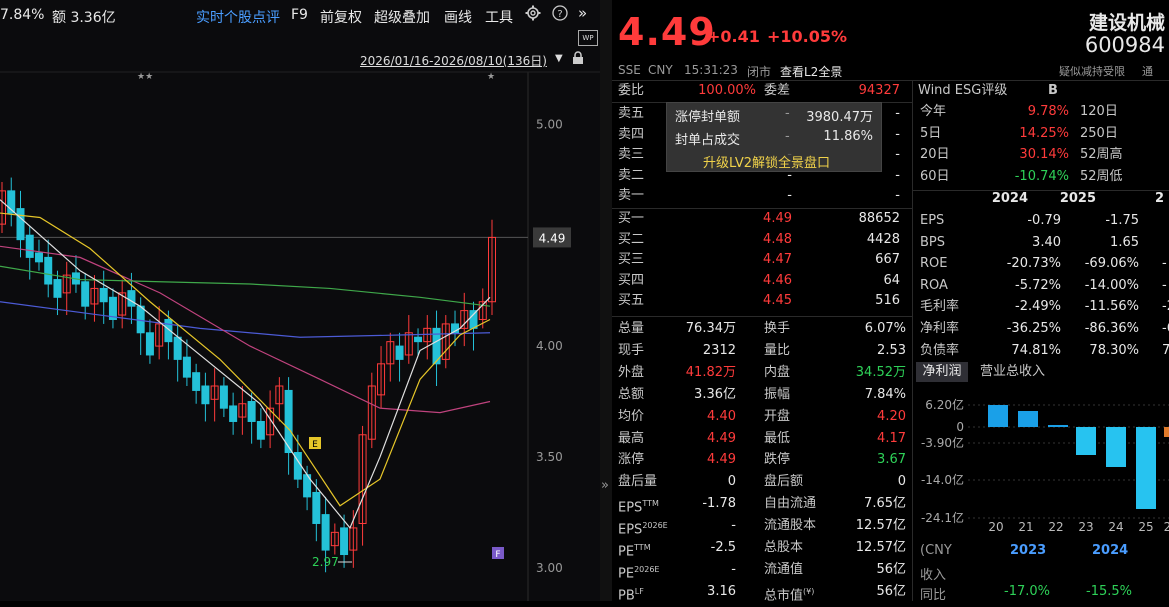  I want to click on adjust-mode-button: 前复权, so click(341, 17).